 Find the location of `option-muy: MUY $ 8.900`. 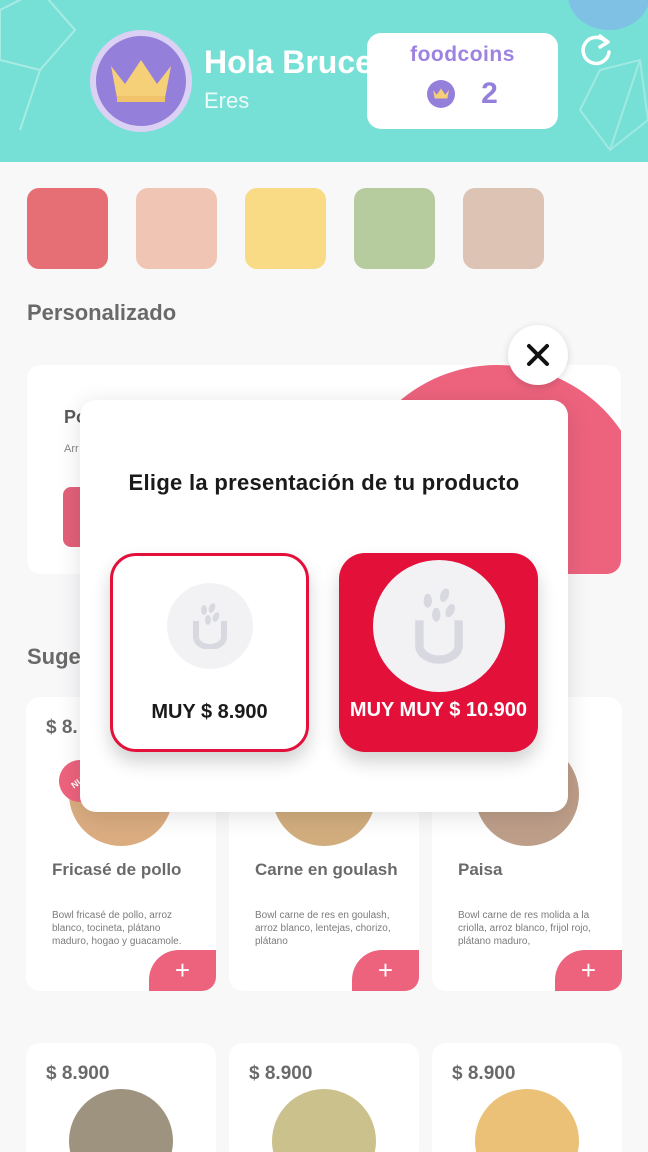

option-muy: MUY $ 8.900 is located at coordinates (209, 652).